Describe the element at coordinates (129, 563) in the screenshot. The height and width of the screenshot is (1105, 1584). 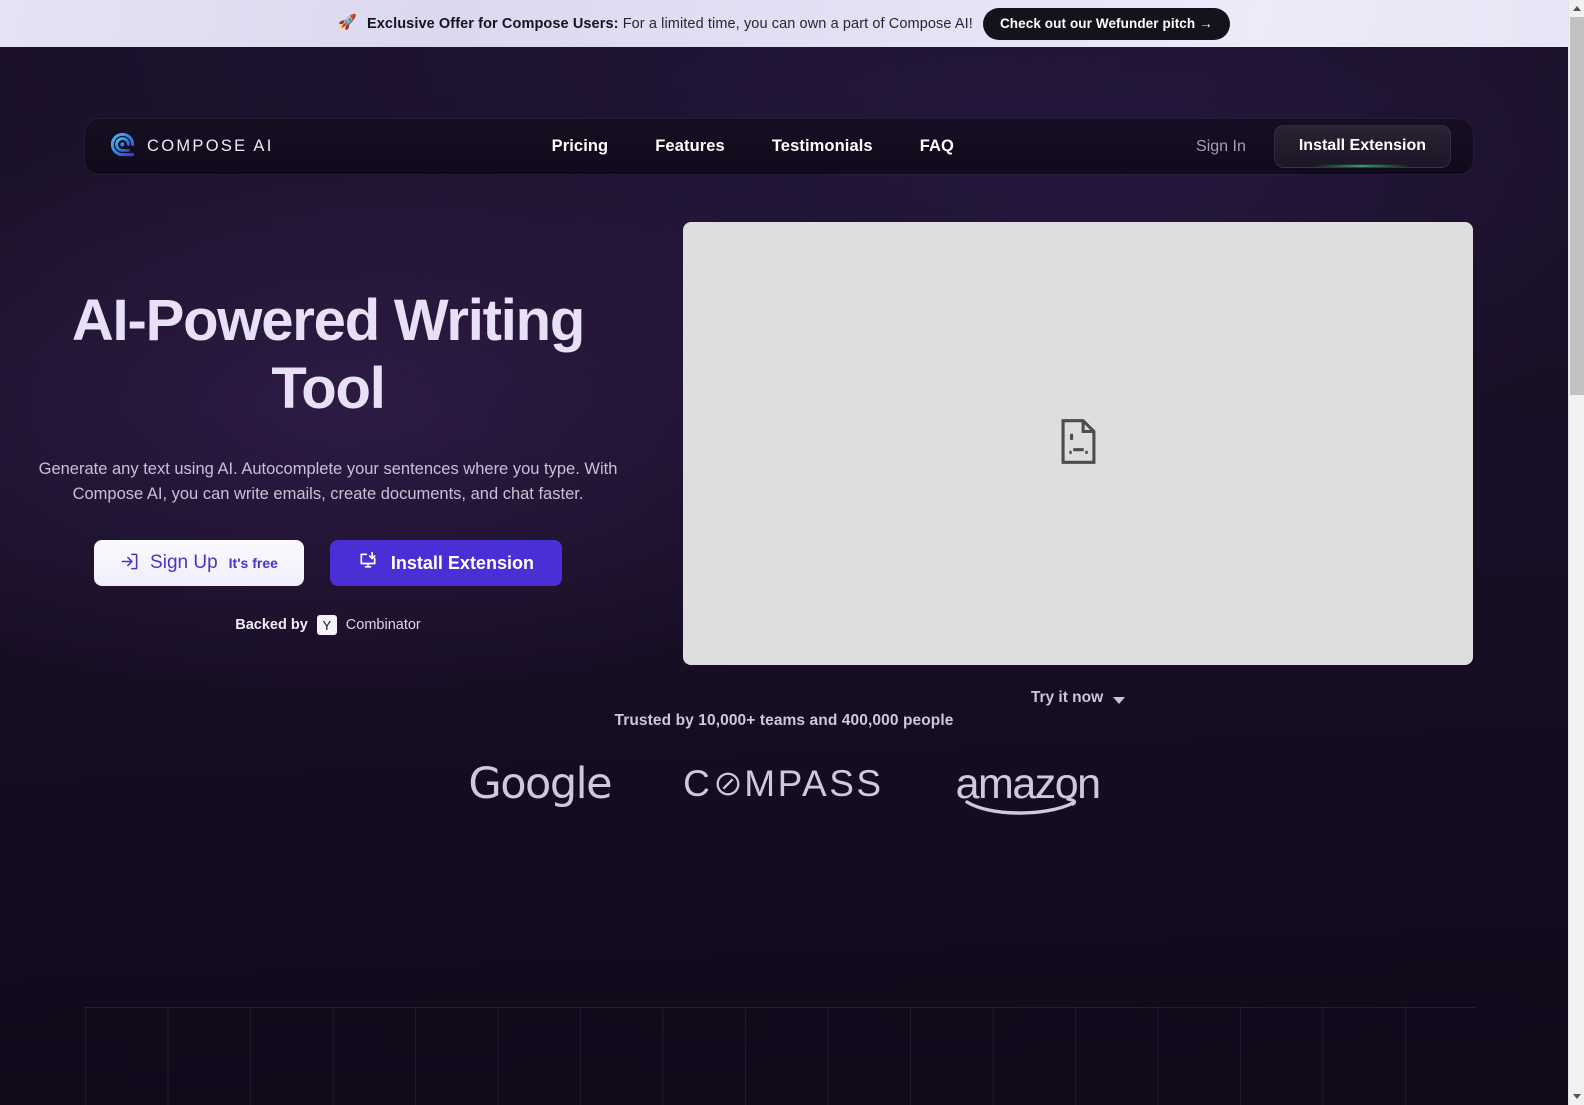
I see `login-arrow-icon` at that location.